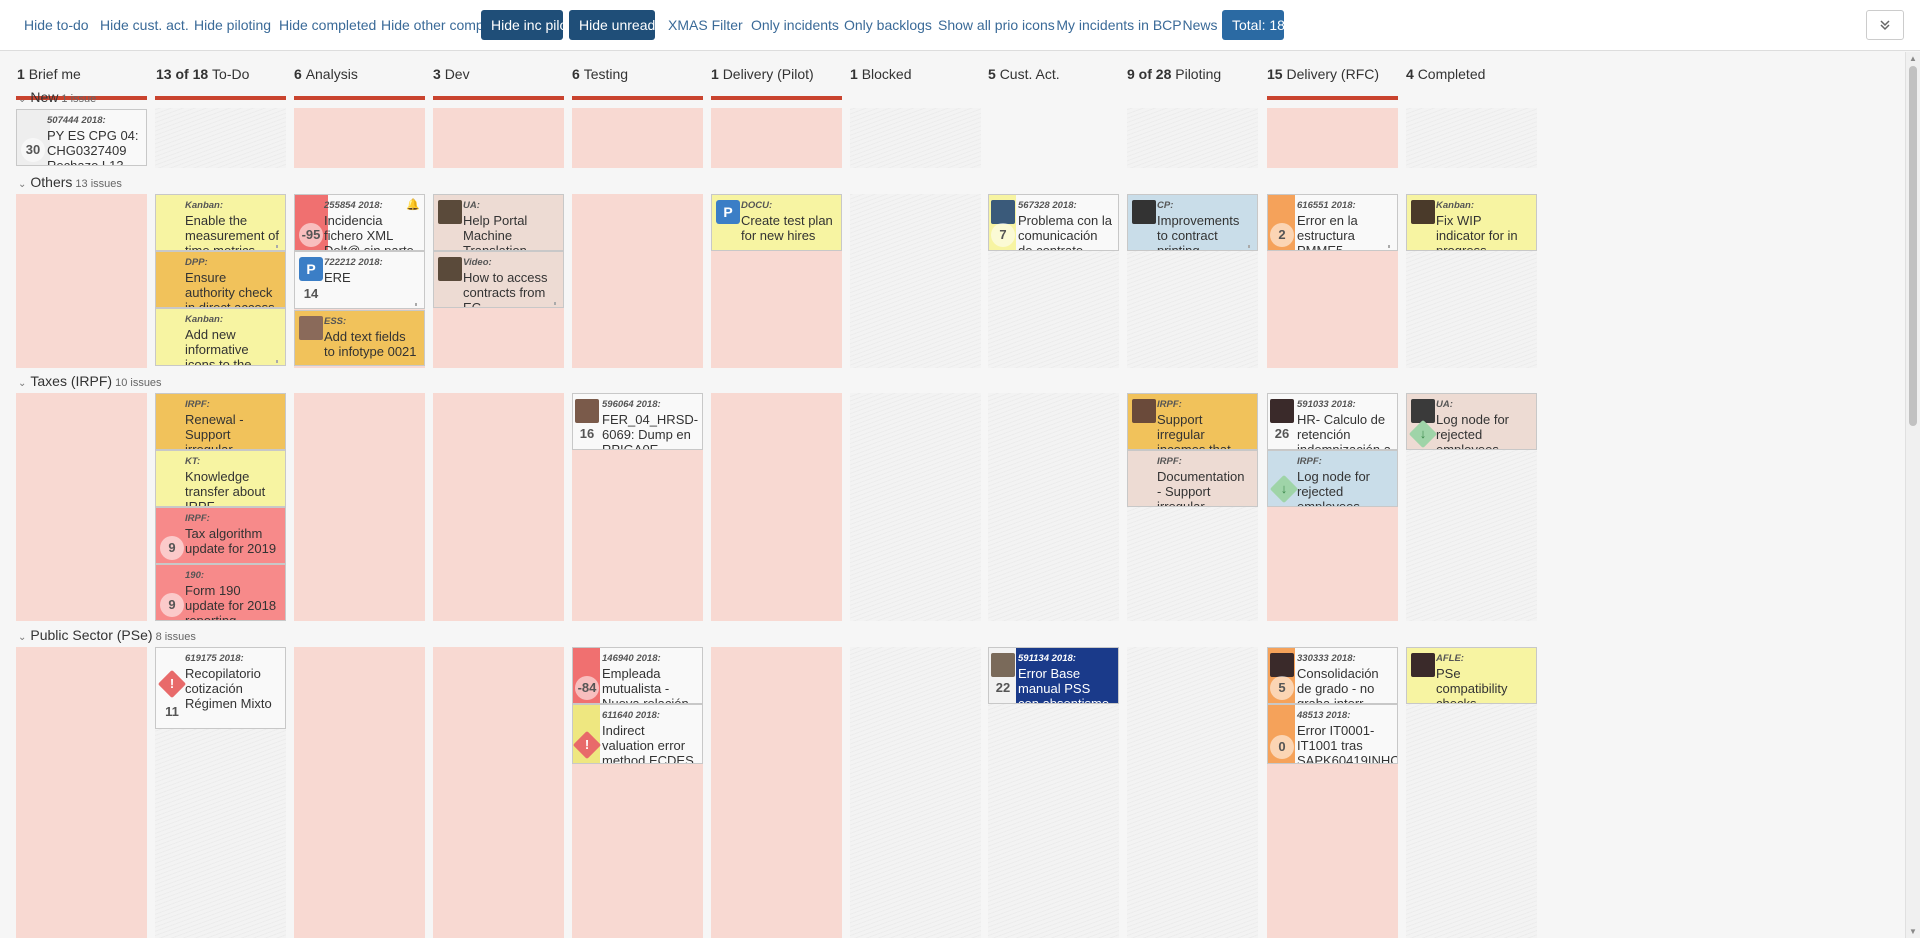 This screenshot has width=1920, height=938. I want to click on total-badge: Total: 18, so click(1253, 25).